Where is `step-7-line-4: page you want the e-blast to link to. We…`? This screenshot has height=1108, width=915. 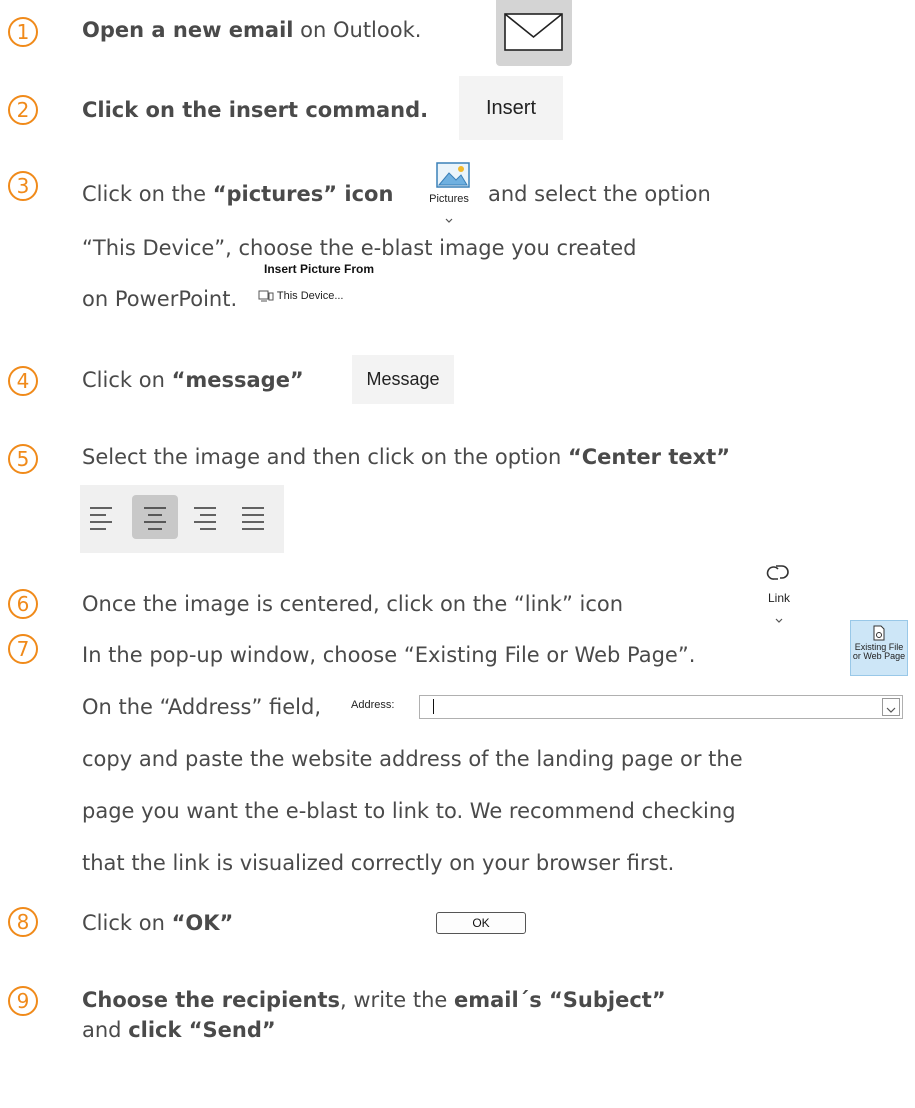 step-7-line-4: page you want the e-blast to link to. We… is located at coordinates (409, 811).